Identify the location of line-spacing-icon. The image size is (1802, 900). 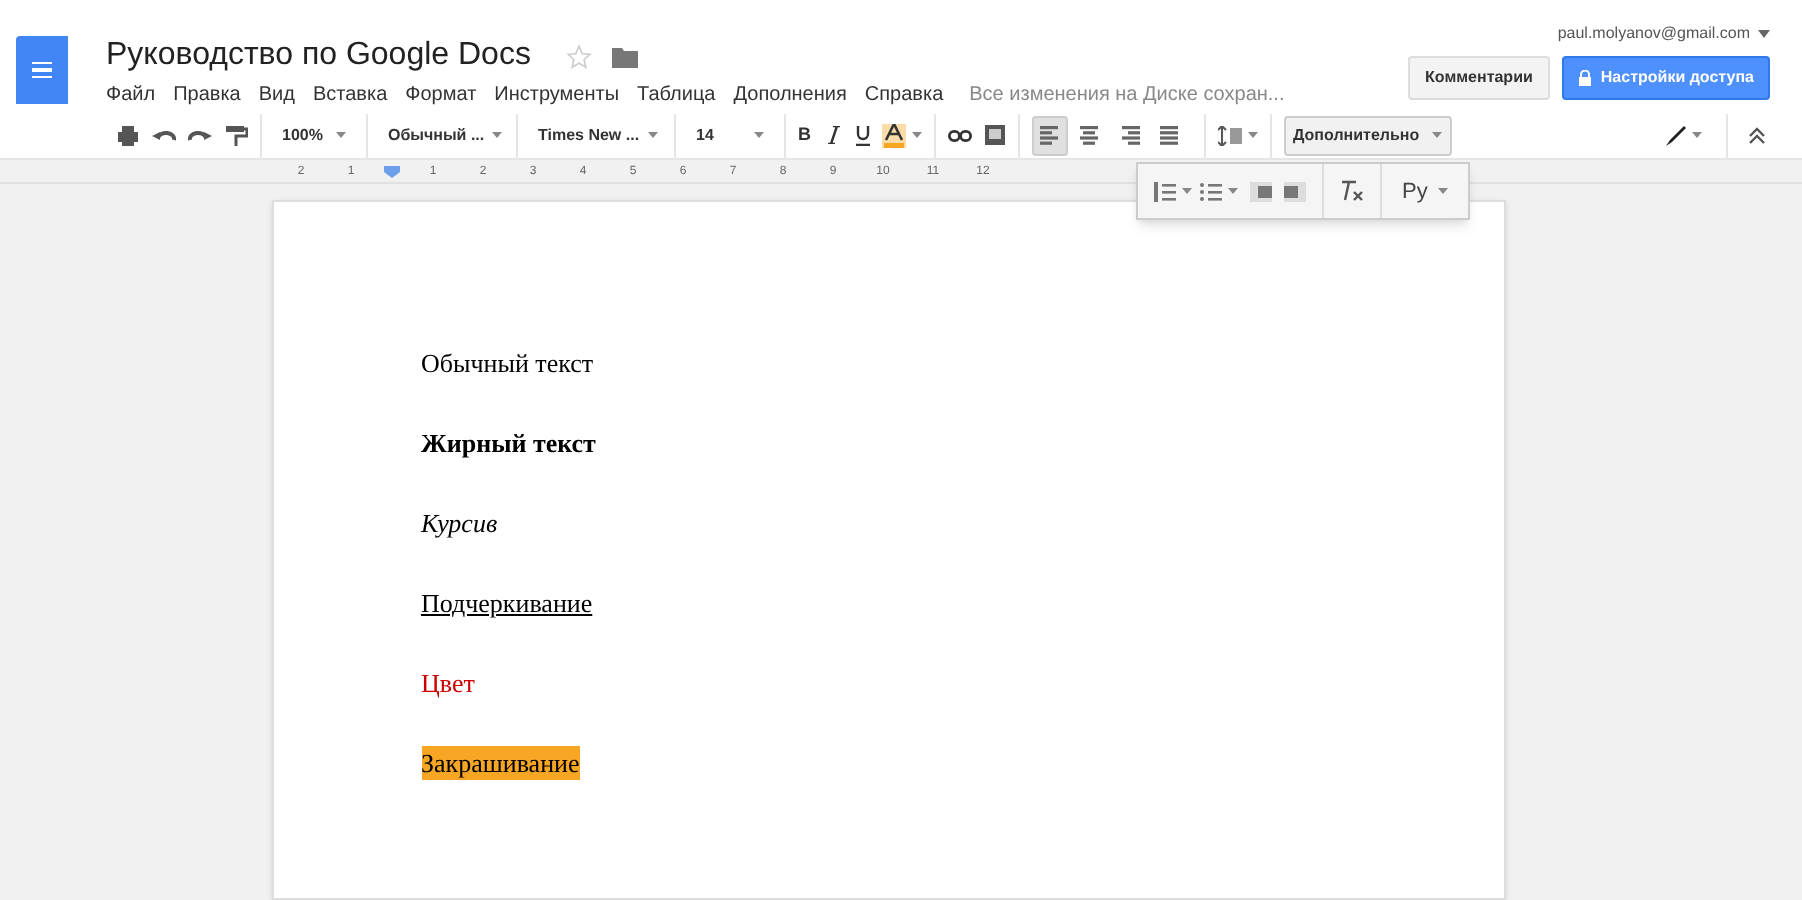
(1229, 135).